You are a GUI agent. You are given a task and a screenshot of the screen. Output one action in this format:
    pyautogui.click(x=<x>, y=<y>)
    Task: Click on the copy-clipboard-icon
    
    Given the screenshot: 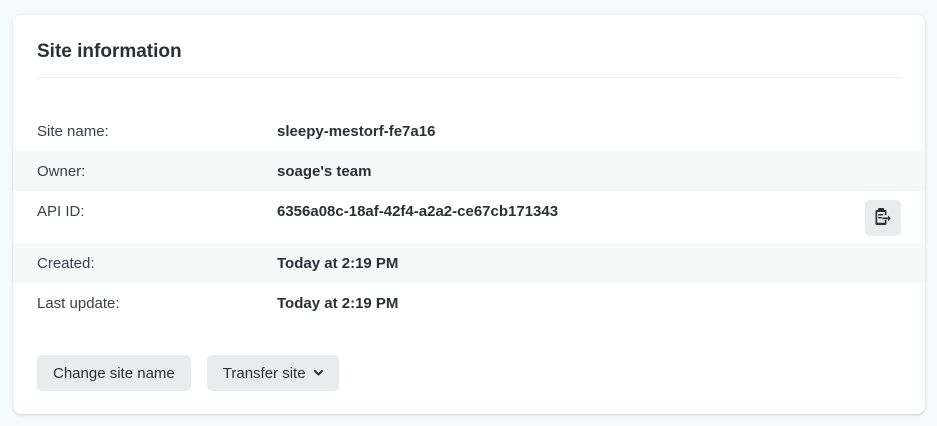 What is the action you would take?
    pyautogui.click(x=883, y=218)
    